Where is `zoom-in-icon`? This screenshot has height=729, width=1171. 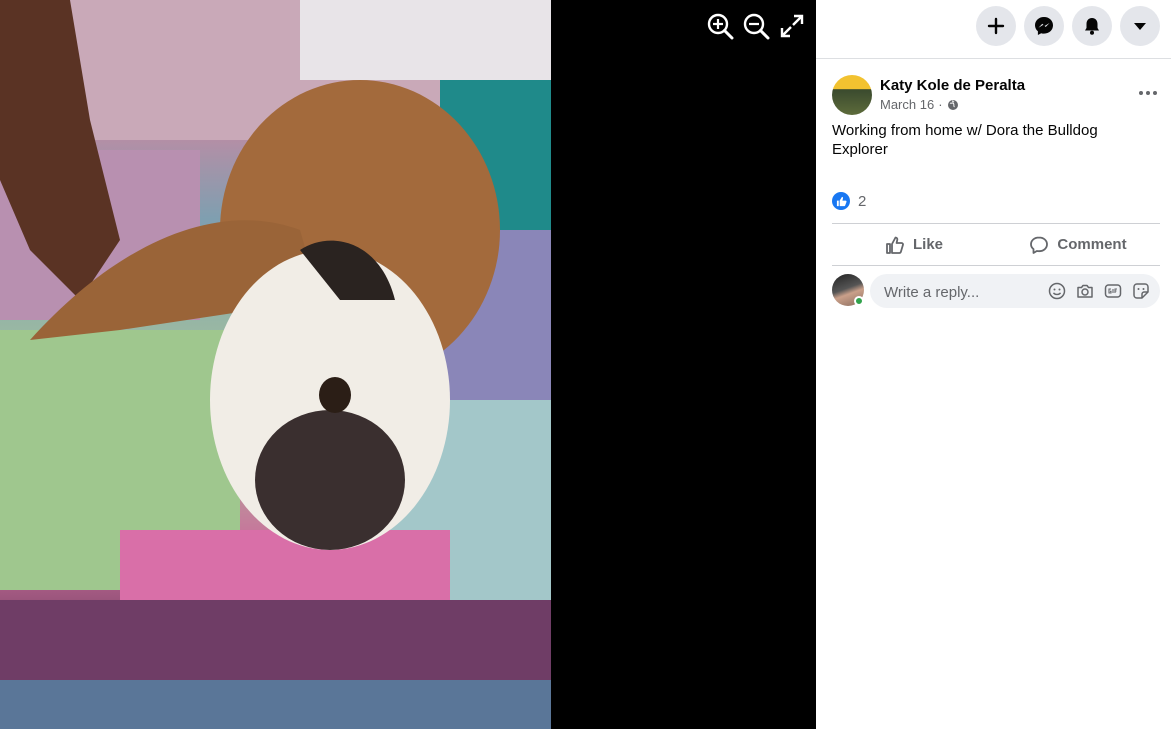 zoom-in-icon is located at coordinates (720, 26).